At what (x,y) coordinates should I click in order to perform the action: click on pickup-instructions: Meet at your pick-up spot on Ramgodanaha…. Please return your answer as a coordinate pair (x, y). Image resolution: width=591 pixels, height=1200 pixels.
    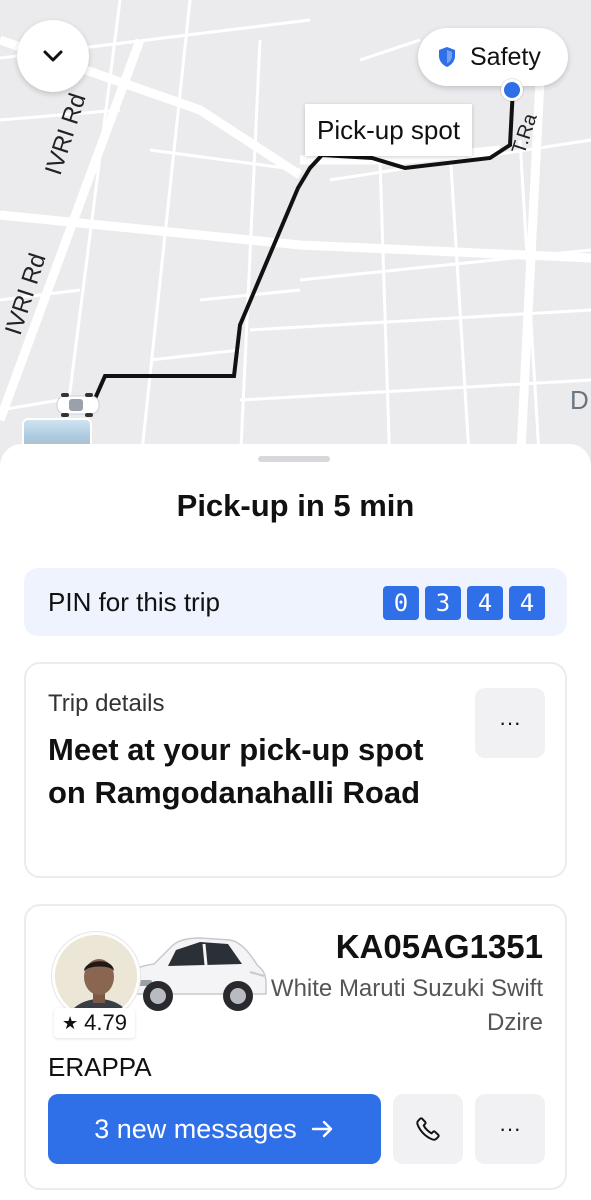
    Looking at the image, I should click on (236, 771).